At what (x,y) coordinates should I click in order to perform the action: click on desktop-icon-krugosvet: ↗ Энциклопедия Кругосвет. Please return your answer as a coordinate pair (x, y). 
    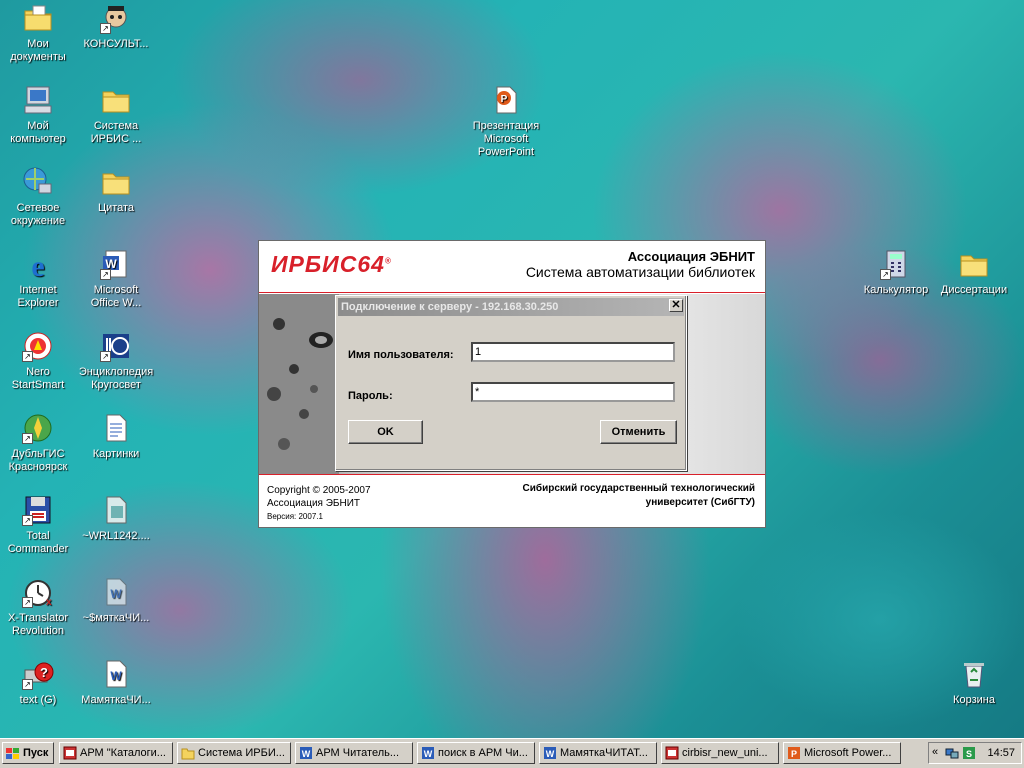
    Looking at the image, I should click on (116, 361).